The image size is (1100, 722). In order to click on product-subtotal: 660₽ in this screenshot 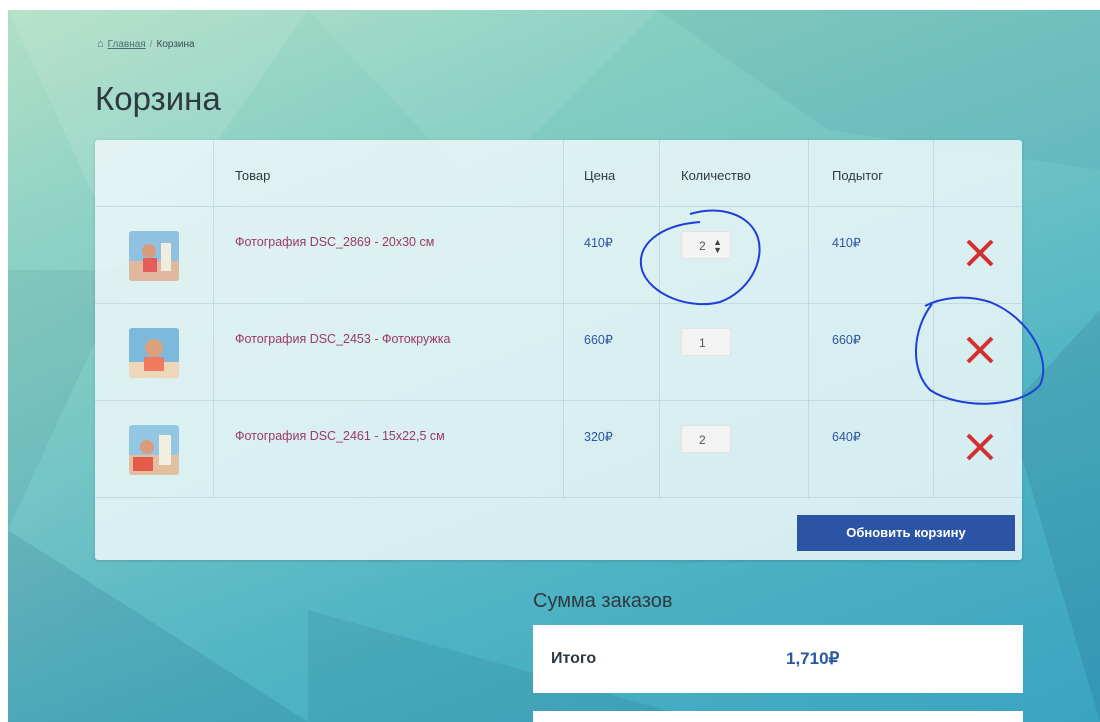, I will do `click(846, 340)`.